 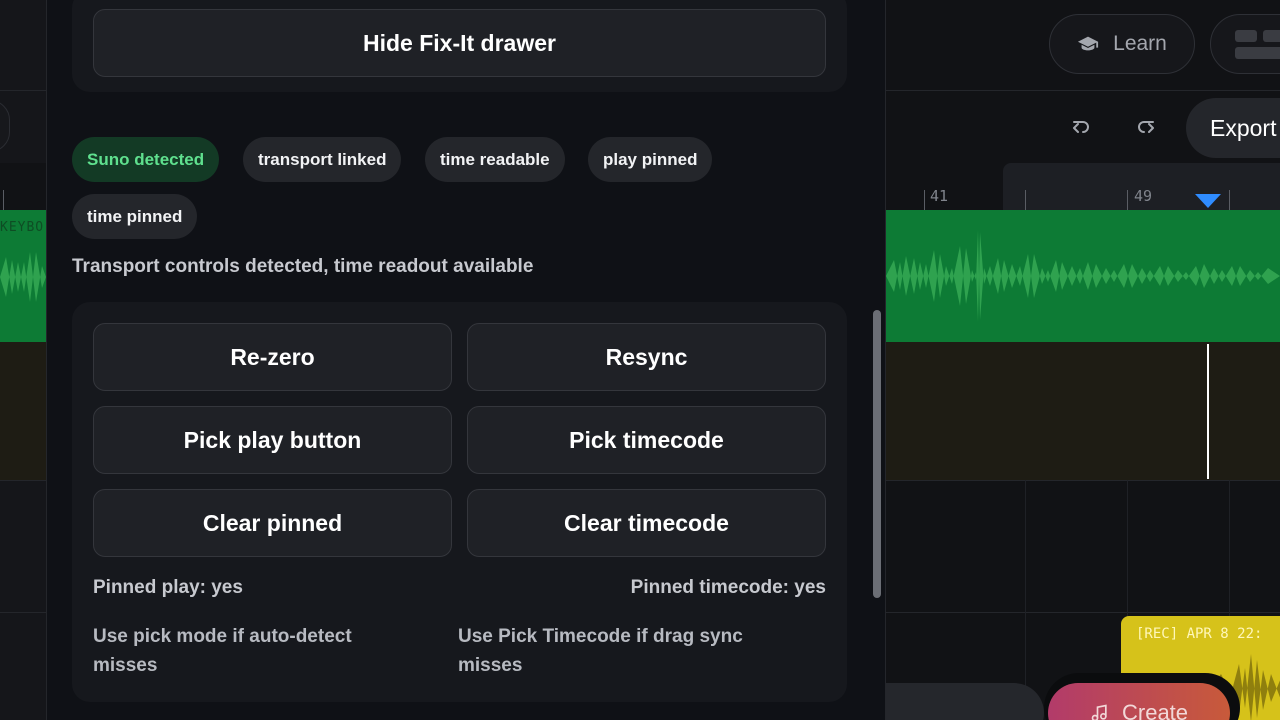 I want to click on pinned-play-status: Pinned play: yes, so click(x=168, y=587).